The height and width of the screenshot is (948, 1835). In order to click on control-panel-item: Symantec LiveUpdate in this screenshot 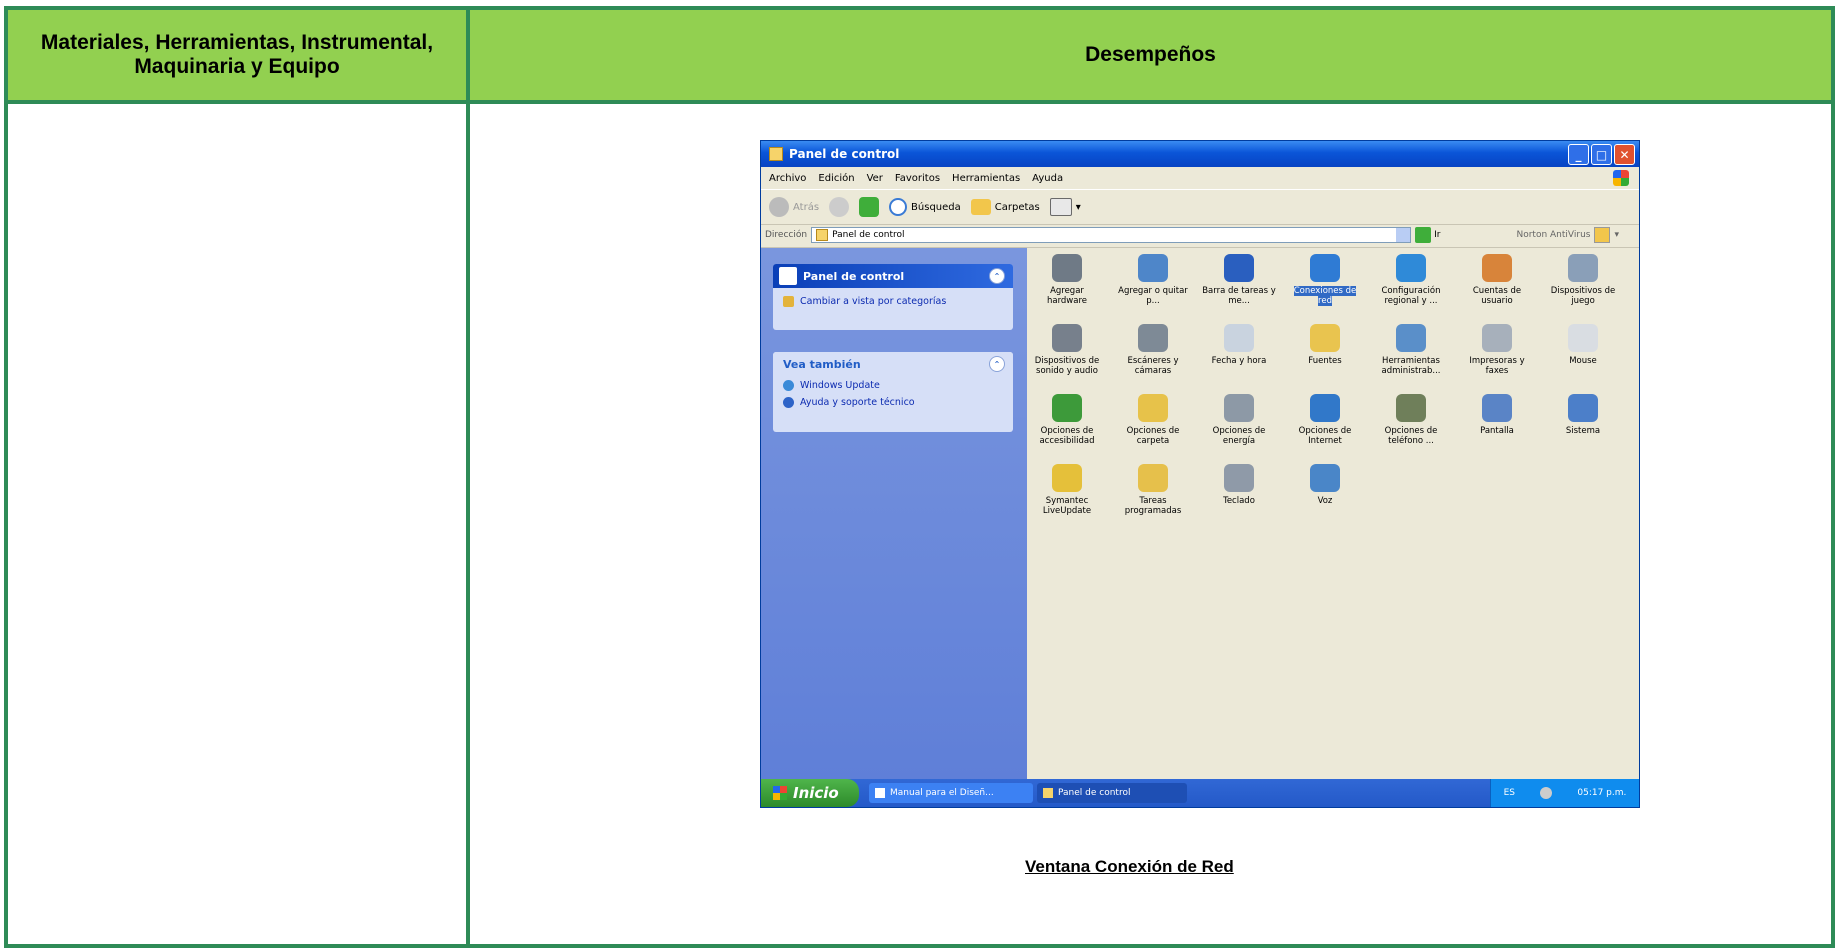, I will do `click(1067, 490)`.